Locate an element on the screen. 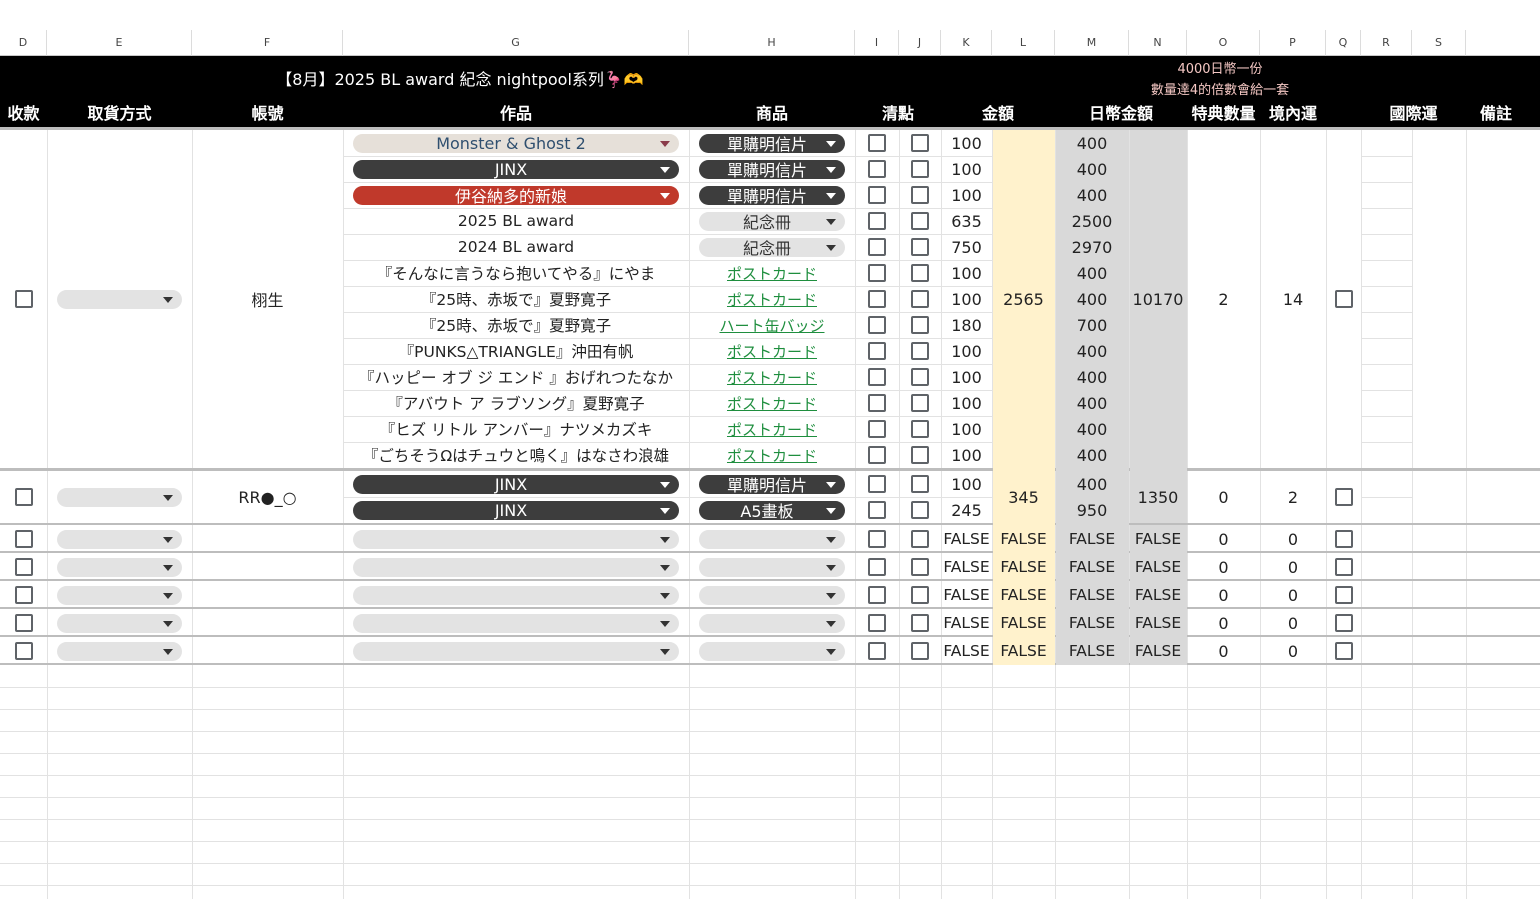 The height and width of the screenshot is (899, 1540). column-header-g: G is located at coordinates (516, 43).